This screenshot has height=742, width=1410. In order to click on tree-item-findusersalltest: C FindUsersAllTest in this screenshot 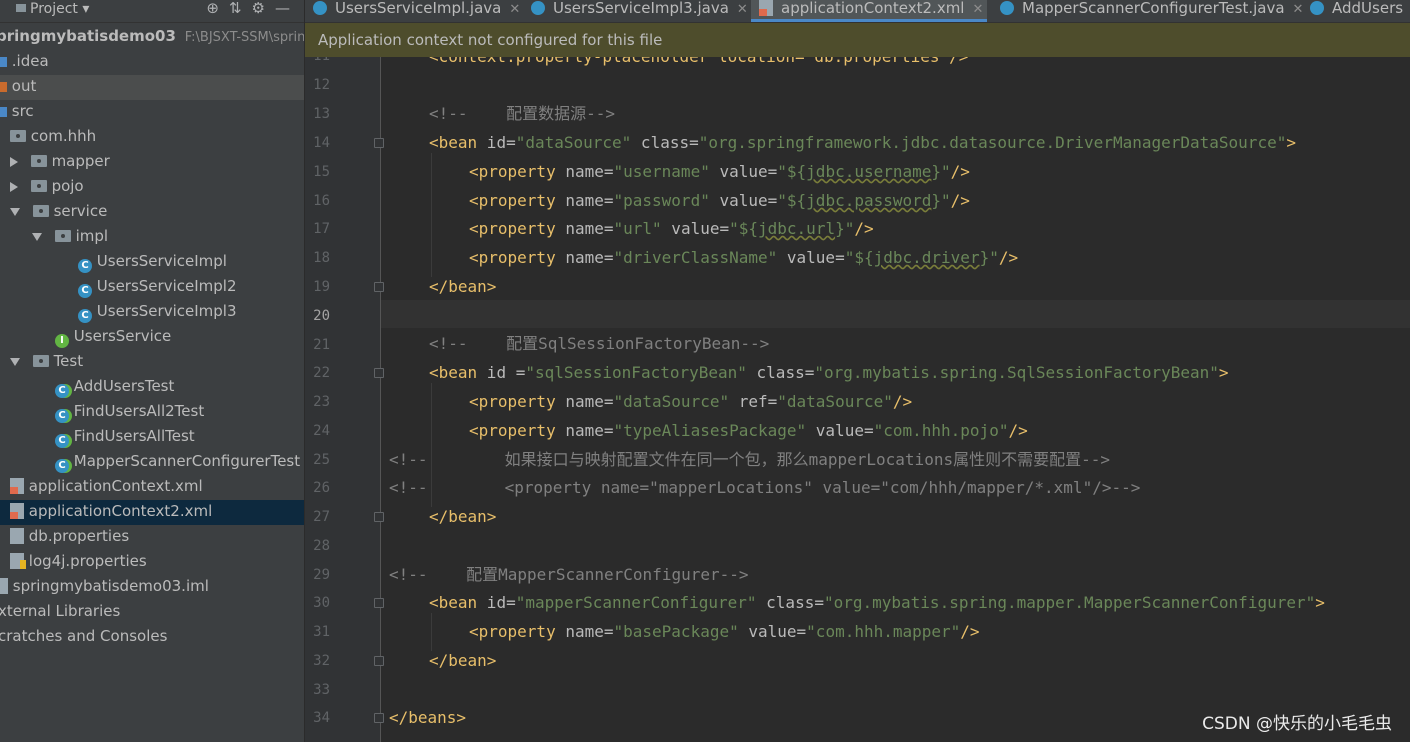, I will do `click(152, 437)`.